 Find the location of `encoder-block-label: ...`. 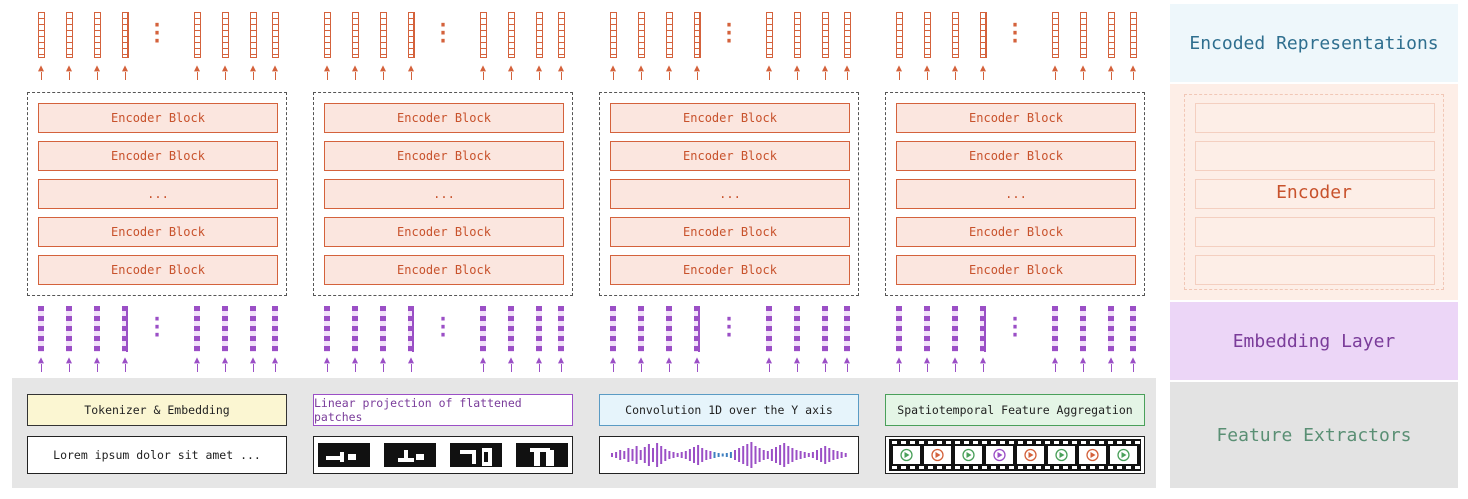

encoder-block-label: ... is located at coordinates (1016, 194).